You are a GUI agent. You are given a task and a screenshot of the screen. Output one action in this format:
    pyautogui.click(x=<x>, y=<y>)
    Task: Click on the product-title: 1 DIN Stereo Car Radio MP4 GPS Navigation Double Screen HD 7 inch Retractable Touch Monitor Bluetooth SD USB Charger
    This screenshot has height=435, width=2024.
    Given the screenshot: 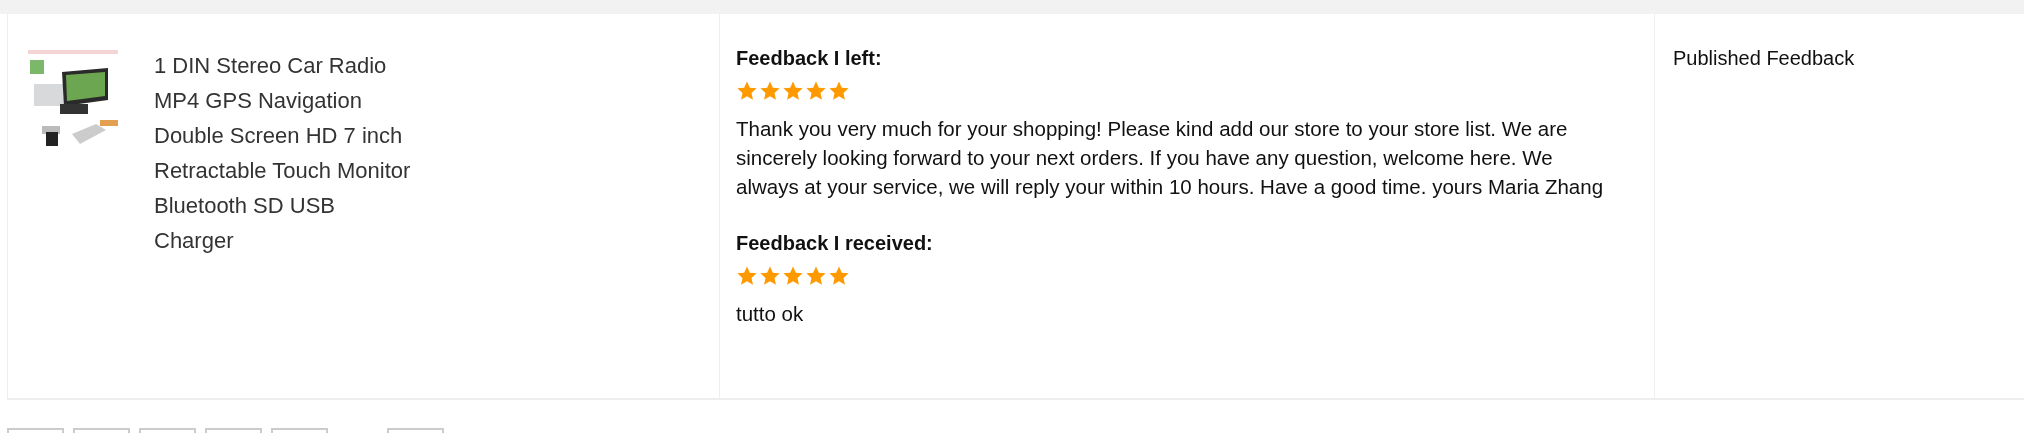 What is the action you would take?
    pyautogui.click(x=285, y=223)
    